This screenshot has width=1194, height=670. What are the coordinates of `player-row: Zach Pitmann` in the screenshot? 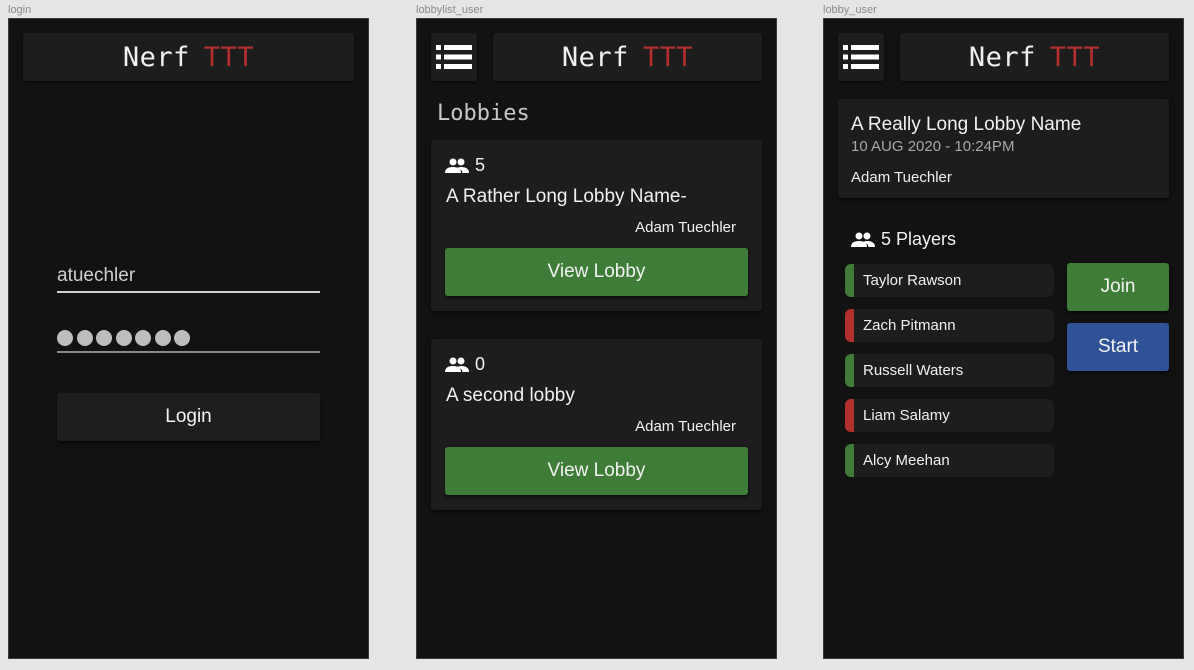 It's located at (949, 325).